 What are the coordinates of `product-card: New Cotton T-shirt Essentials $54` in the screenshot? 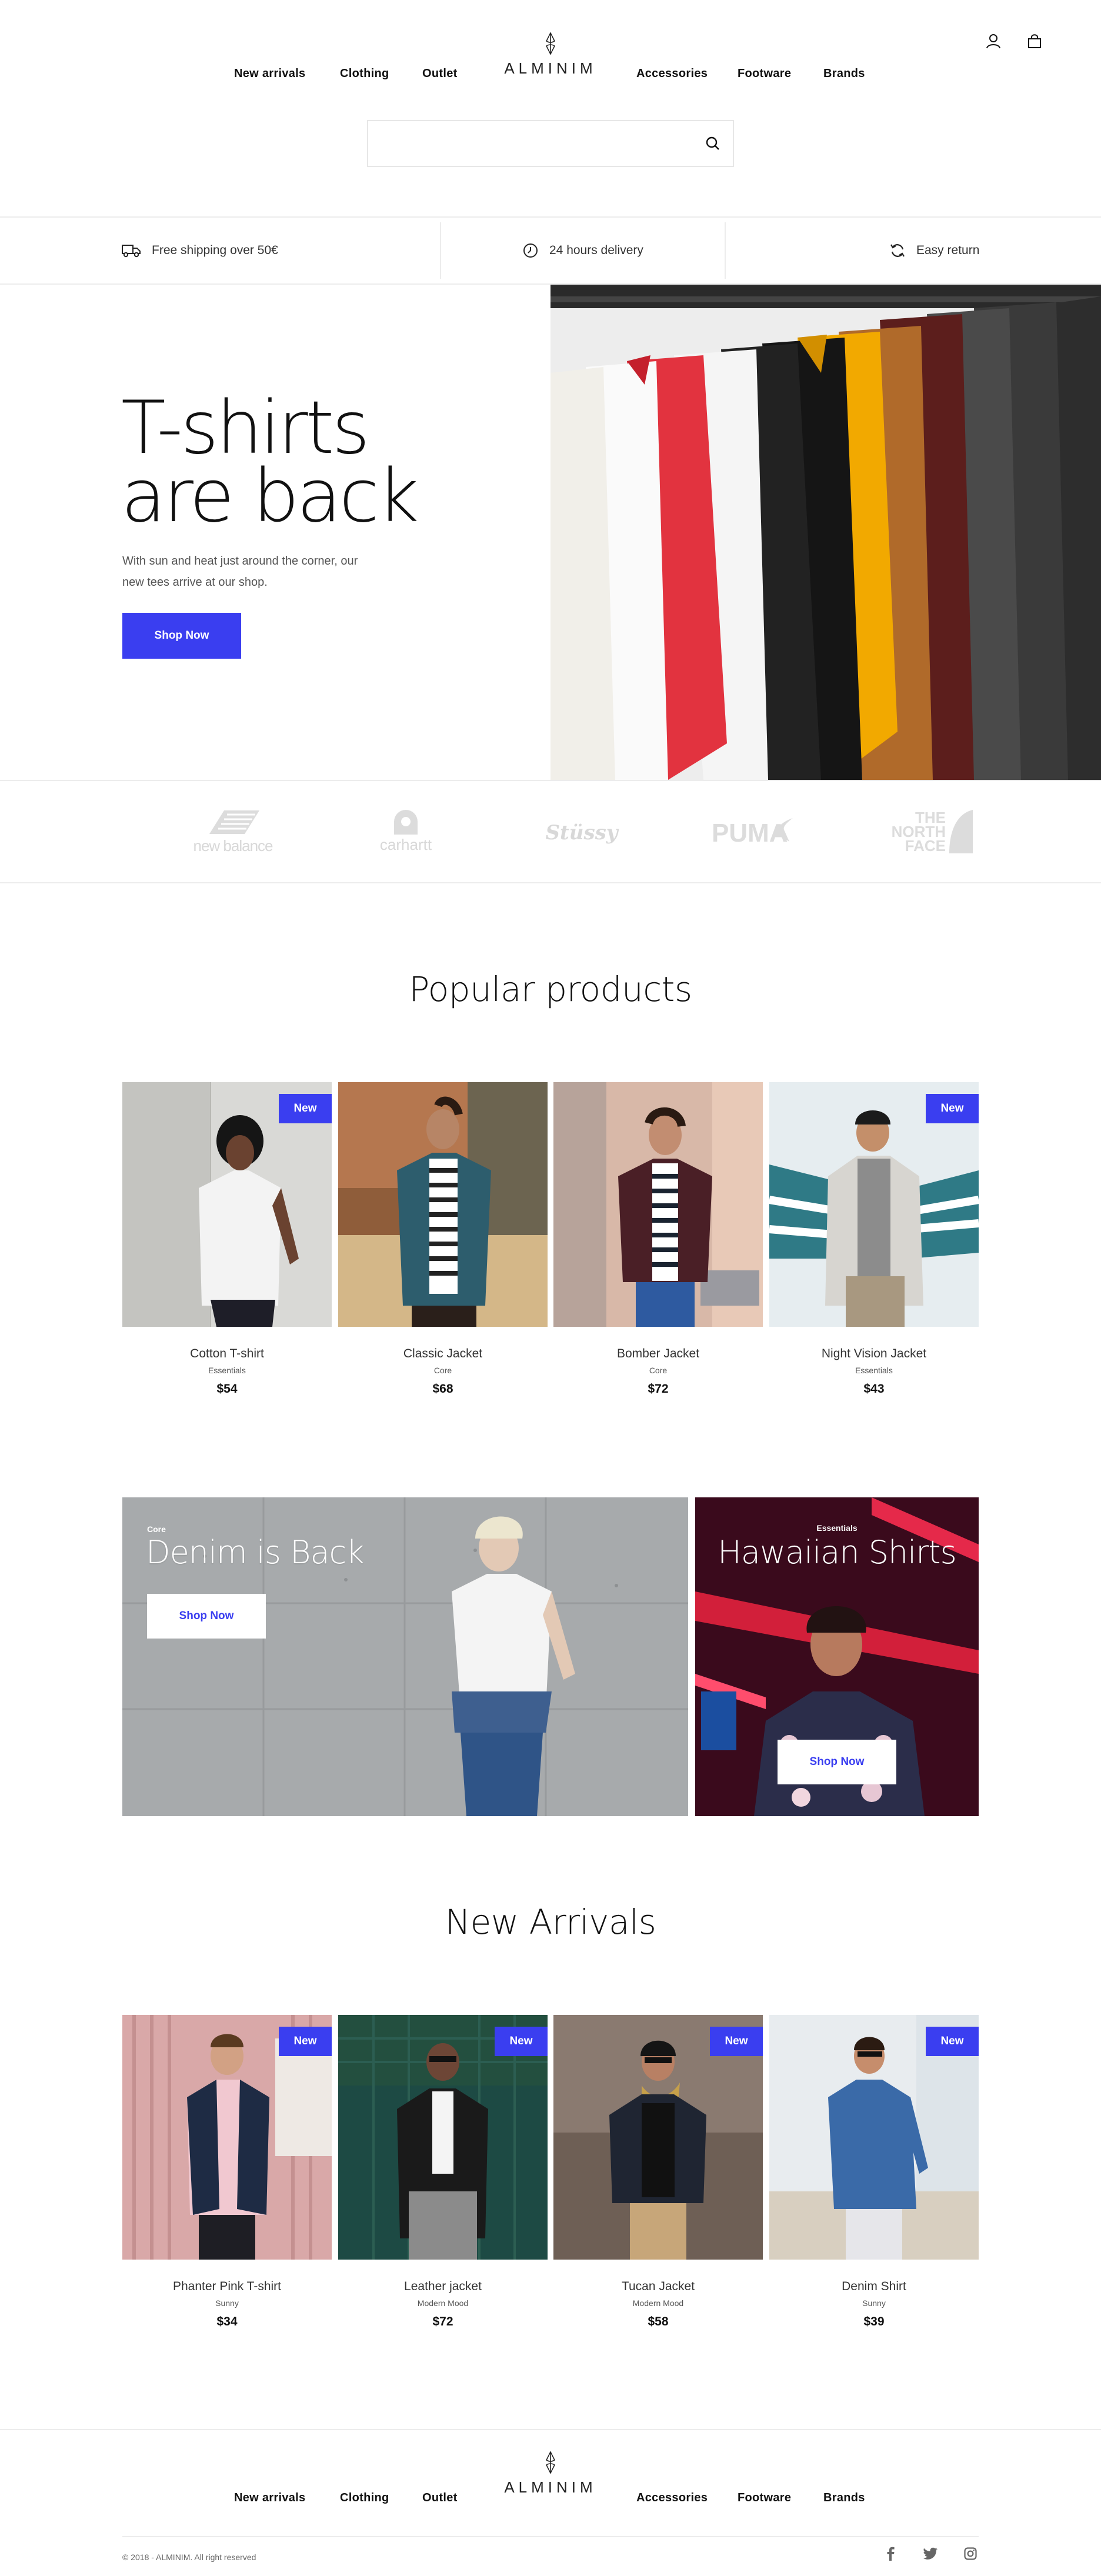 It's located at (227, 1239).